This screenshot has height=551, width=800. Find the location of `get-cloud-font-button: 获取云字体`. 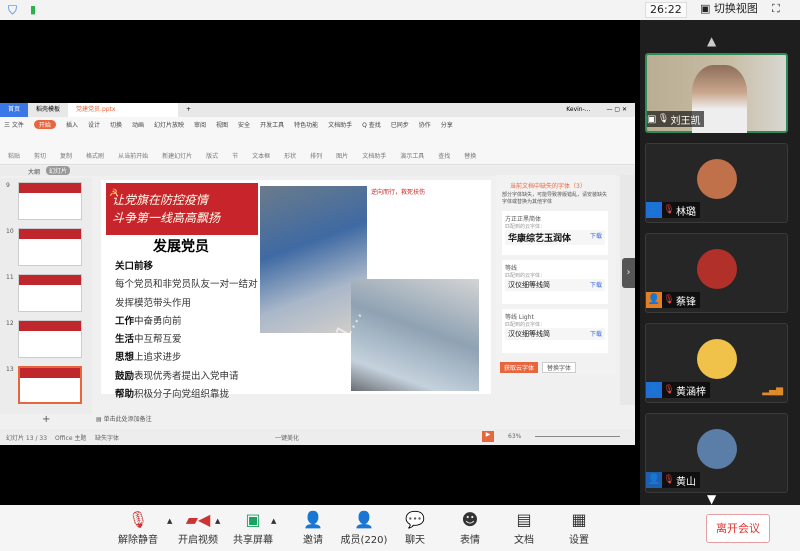

get-cloud-font-button: 获取云字体 is located at coordinates (519, 367).